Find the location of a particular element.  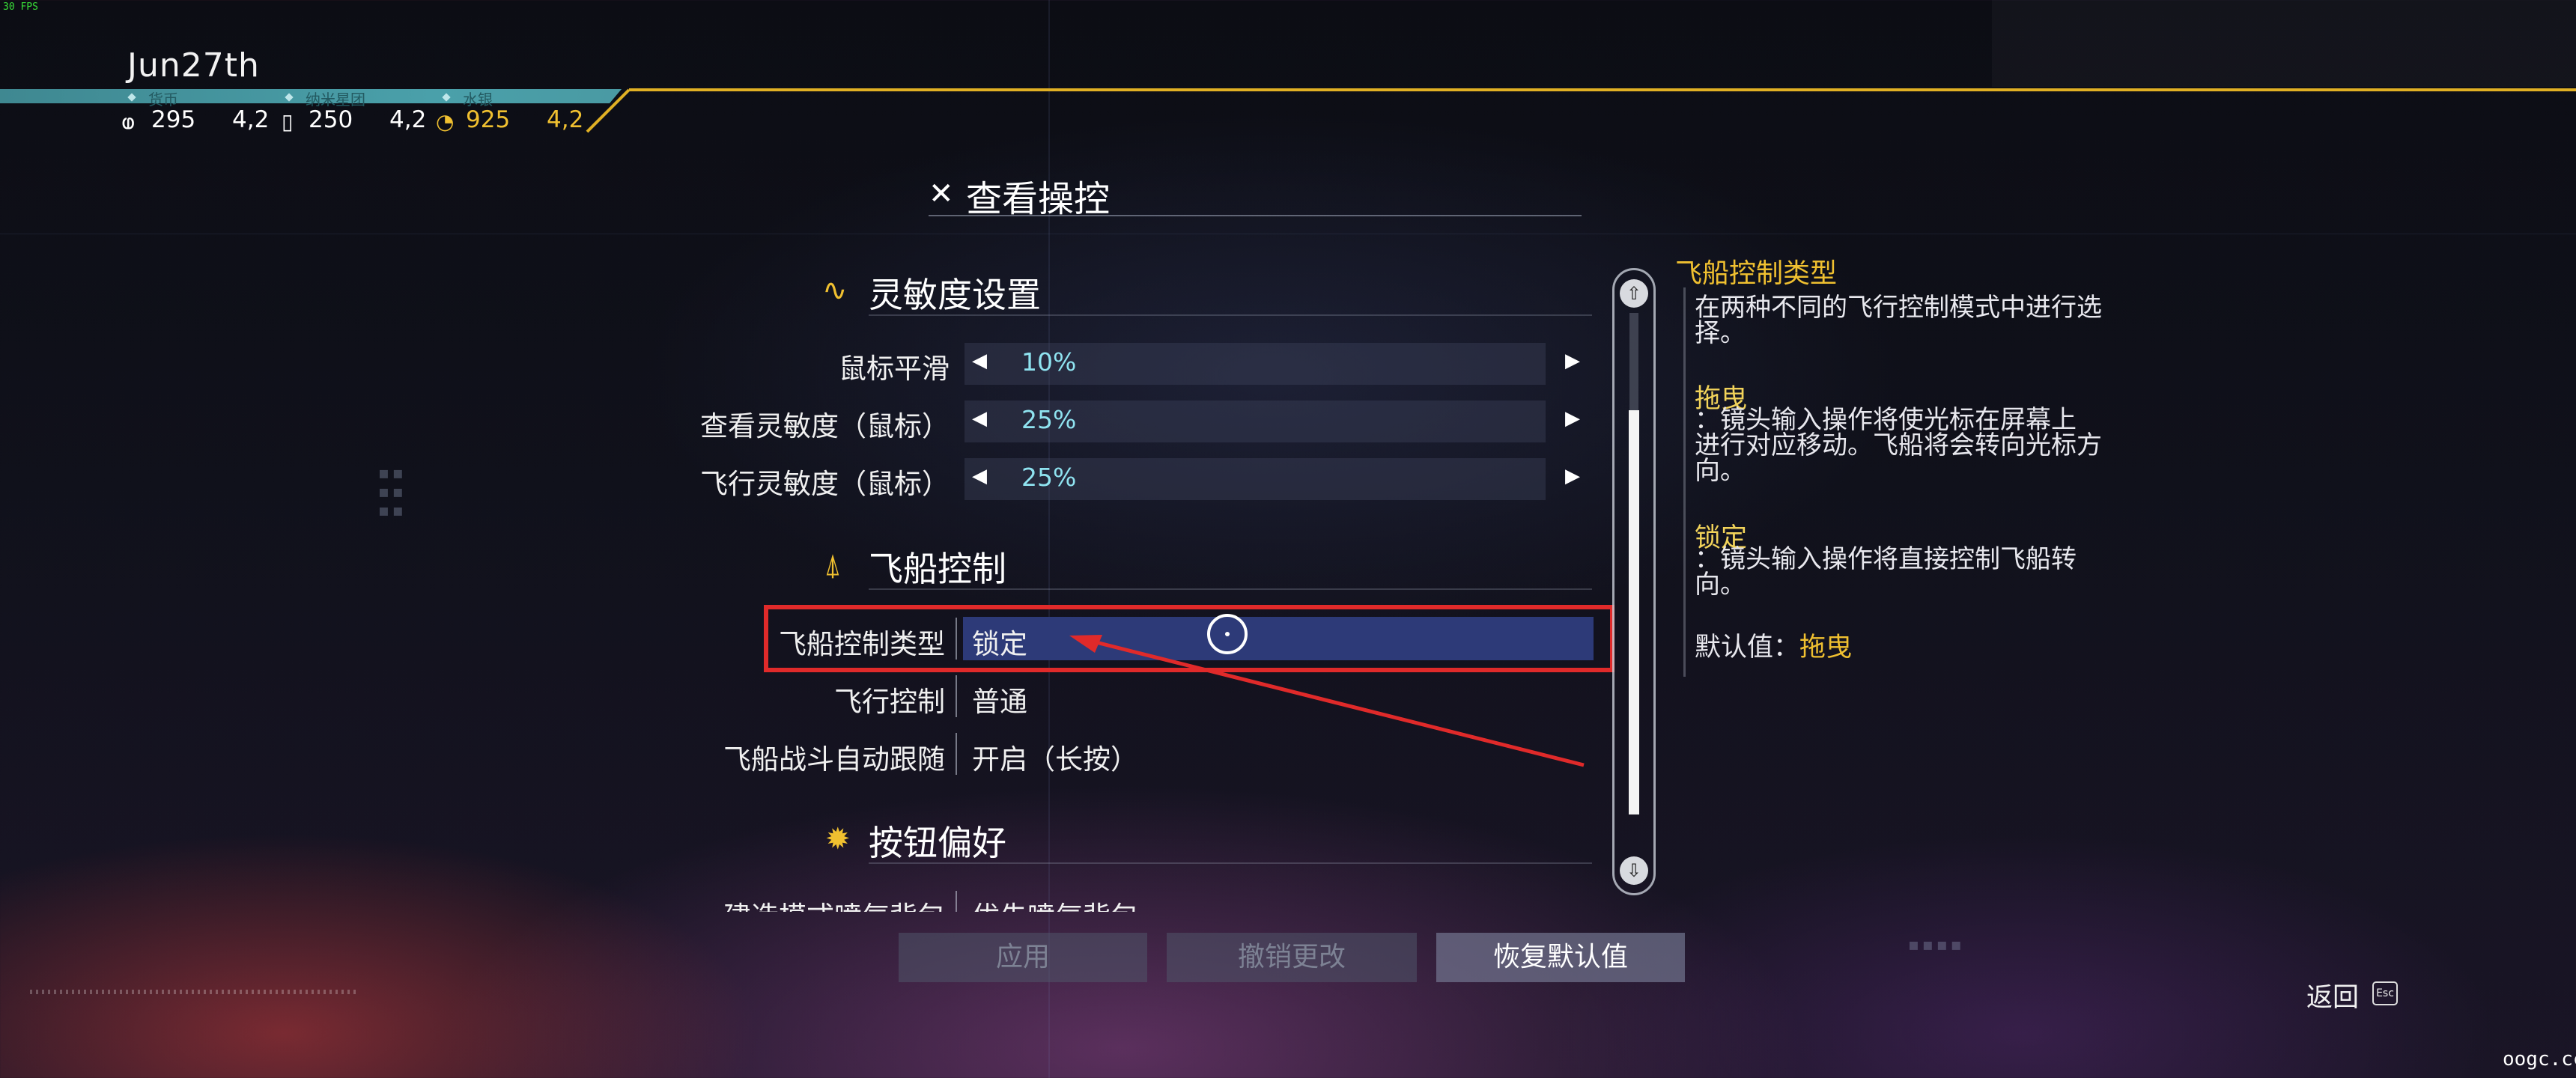

resource-value: 295 is located at coordinates (173, 119).